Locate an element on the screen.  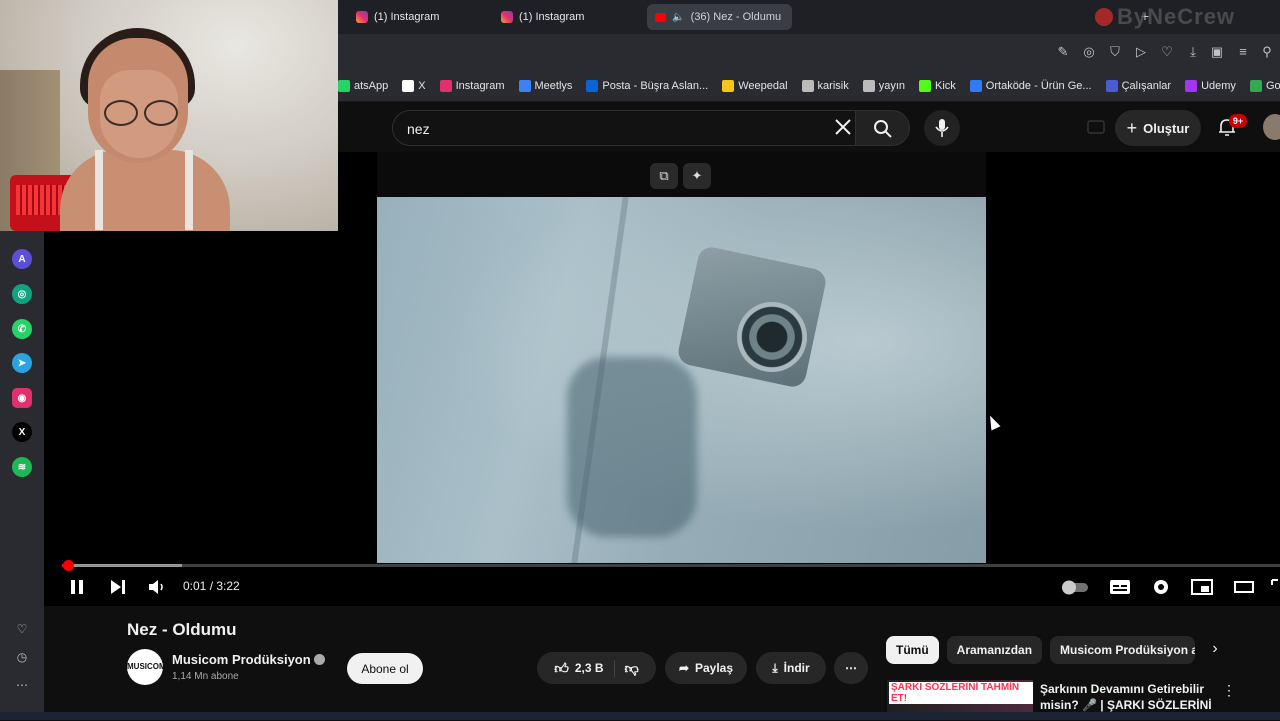
autoplay-toggle-icon is located at coordinates (1075, 587).